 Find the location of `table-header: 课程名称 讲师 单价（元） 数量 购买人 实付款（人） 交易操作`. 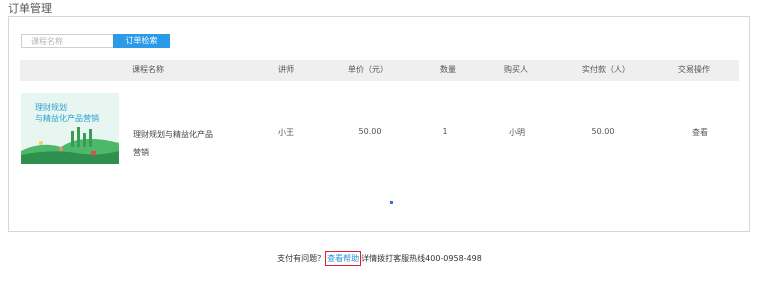

table-header: 课程名称 讲师 单价（元） 数量 购买人 实付款（人） 交易操作 is located at coordinates (379, 70).